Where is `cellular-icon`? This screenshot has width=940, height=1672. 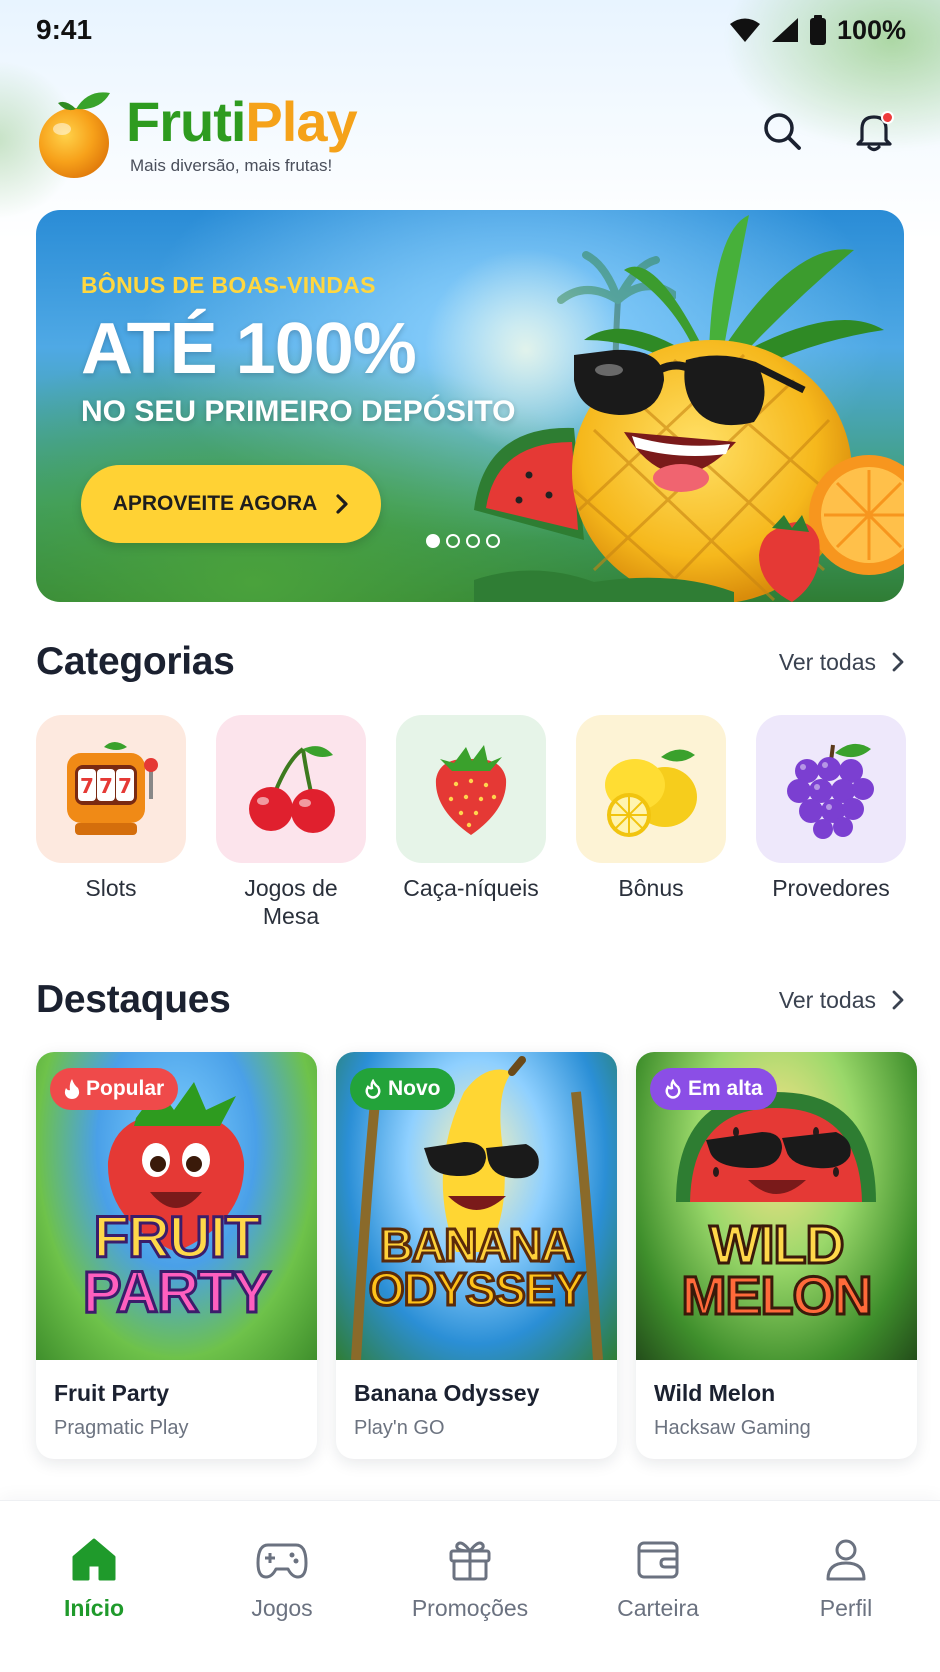 cellular-icon is located at coordinates (784, 30).